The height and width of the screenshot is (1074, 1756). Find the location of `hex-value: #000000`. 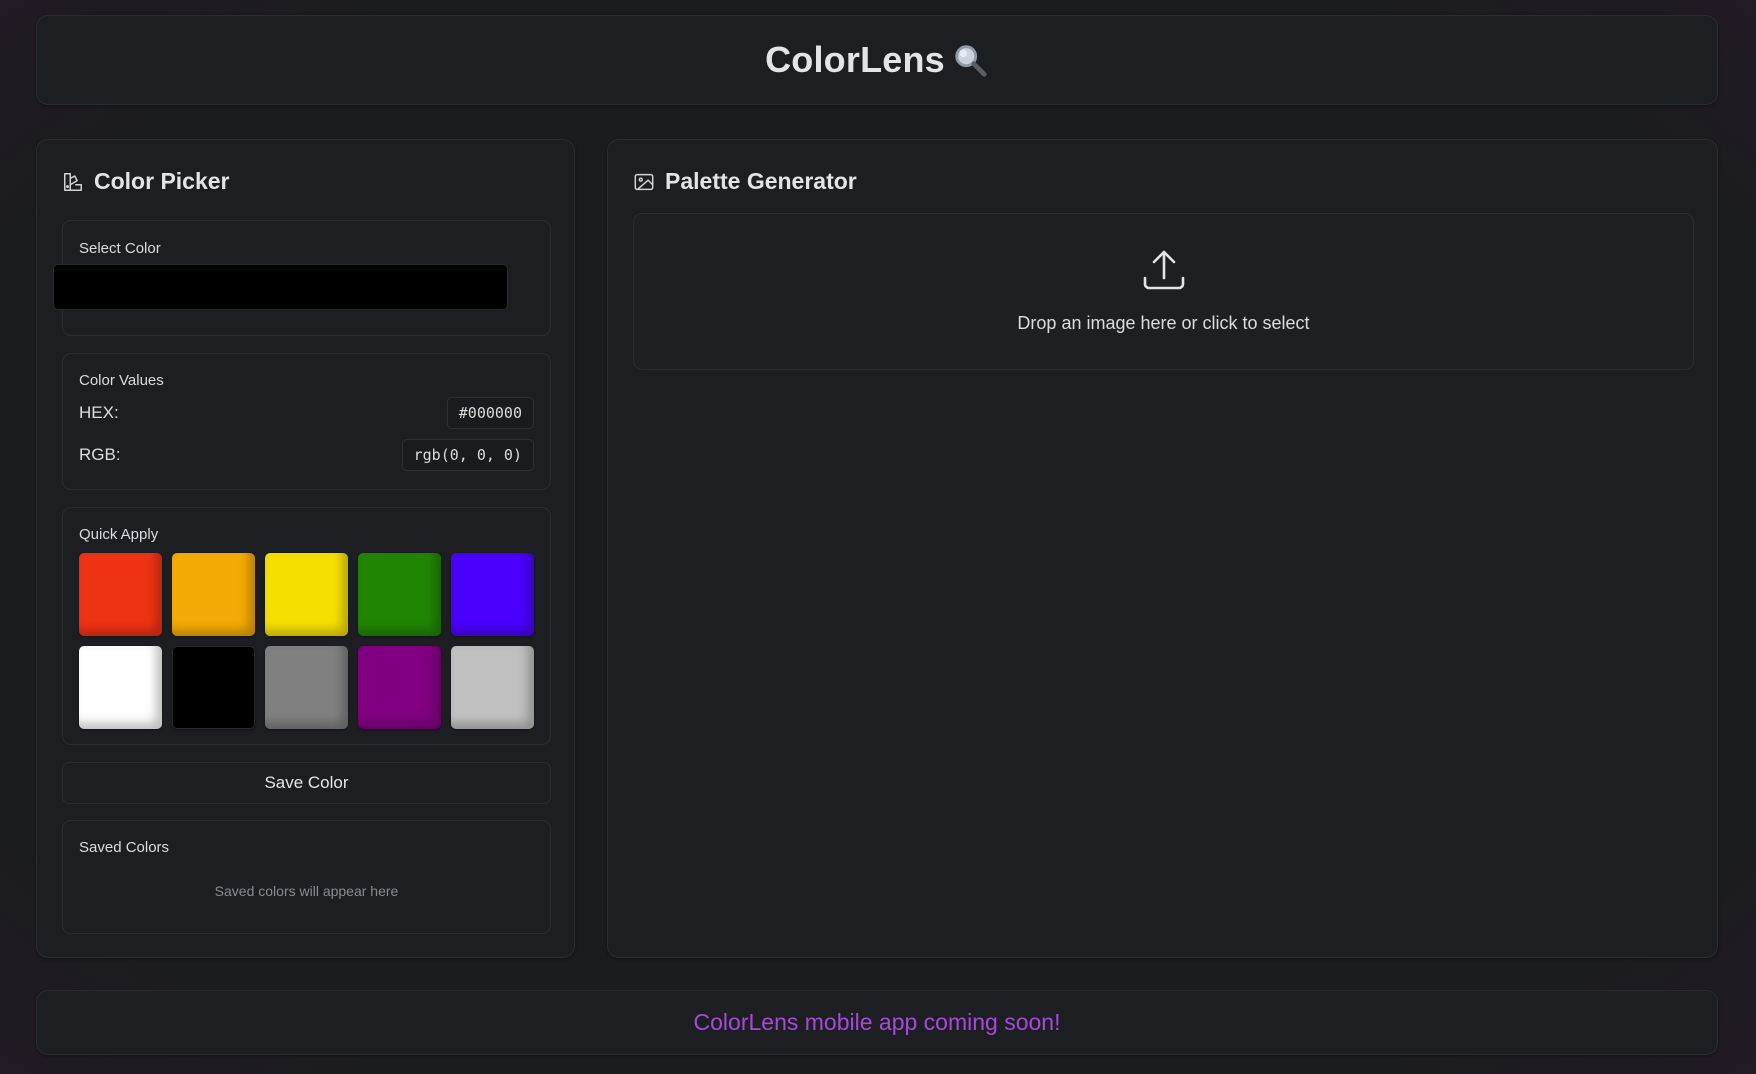

hex-value: #000000 is located at coordinates (490, 413).